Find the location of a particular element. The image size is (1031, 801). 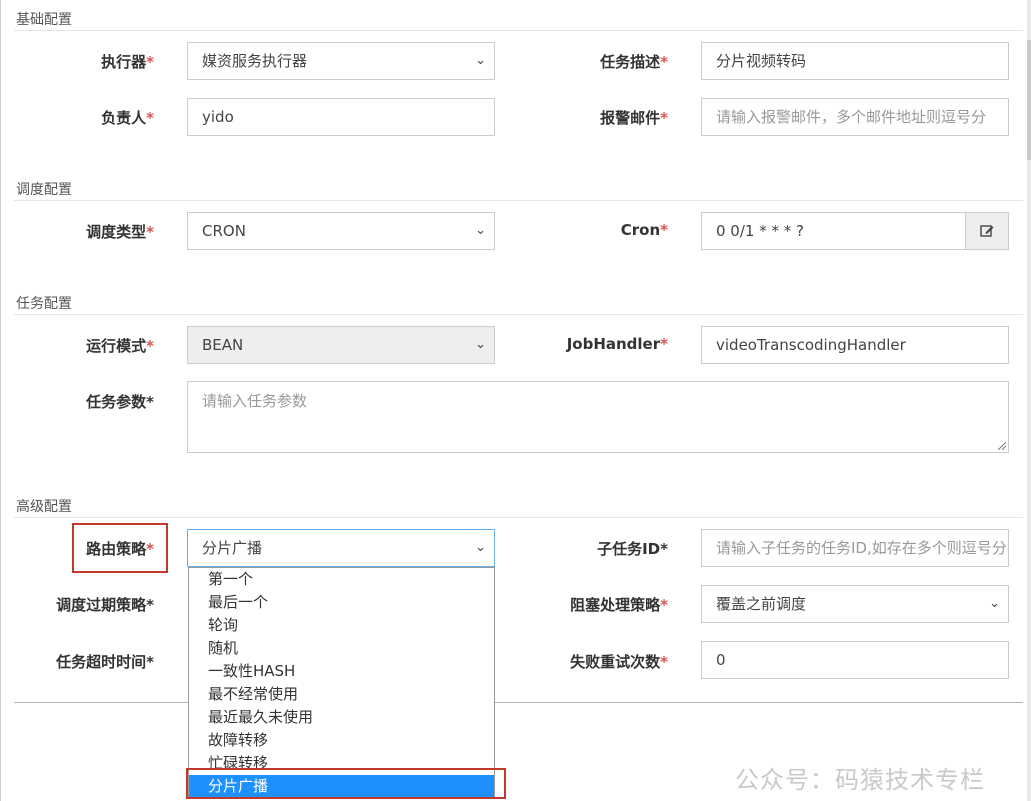

edit-icon is located at coordinates (987, 231).